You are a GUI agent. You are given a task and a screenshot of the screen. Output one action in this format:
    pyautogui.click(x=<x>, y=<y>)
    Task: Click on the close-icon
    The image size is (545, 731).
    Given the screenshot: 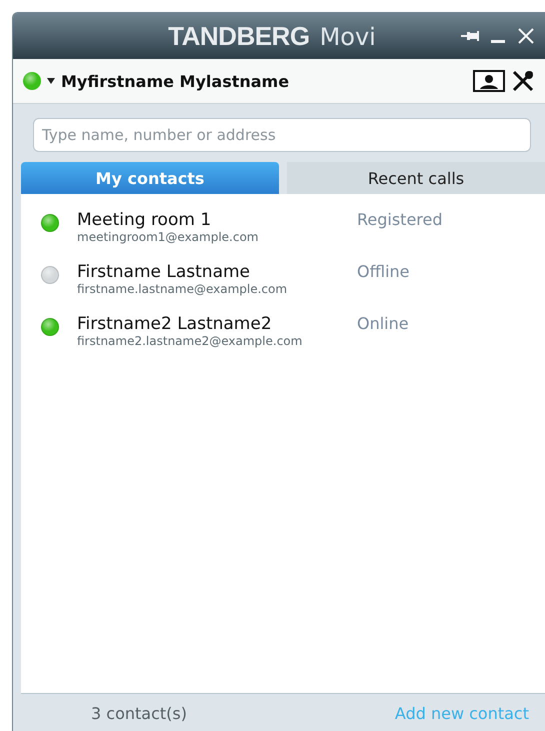 What is the action you would take?
    pyautogui.click(x=526, y=36)
    